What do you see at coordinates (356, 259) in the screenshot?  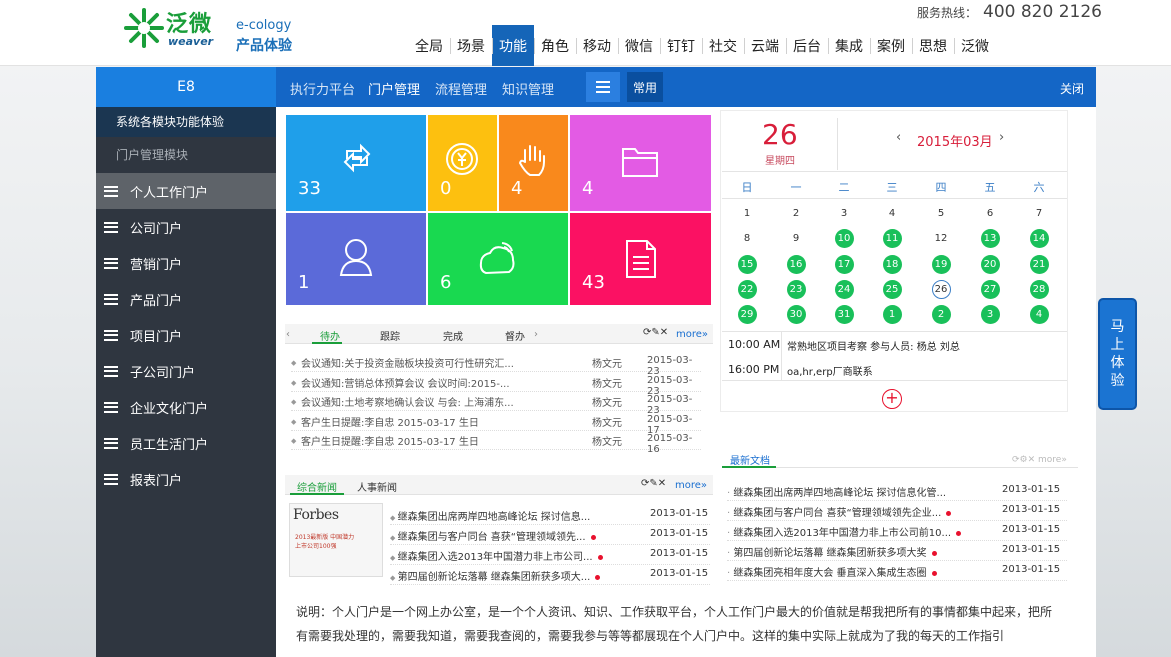 I see `tile-person: 1` at bounding box center [356, 259].